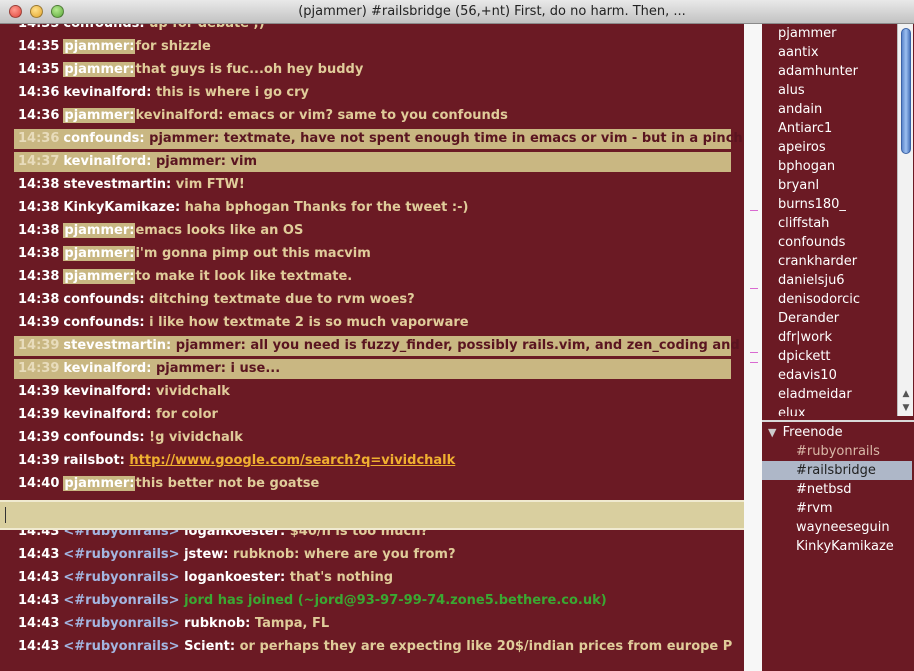 The height and width of the screenshot is (671, 914). Describe the element at coordinates (806, 166) in the screenshot. I see `user-list-item: bphogan` at that location.